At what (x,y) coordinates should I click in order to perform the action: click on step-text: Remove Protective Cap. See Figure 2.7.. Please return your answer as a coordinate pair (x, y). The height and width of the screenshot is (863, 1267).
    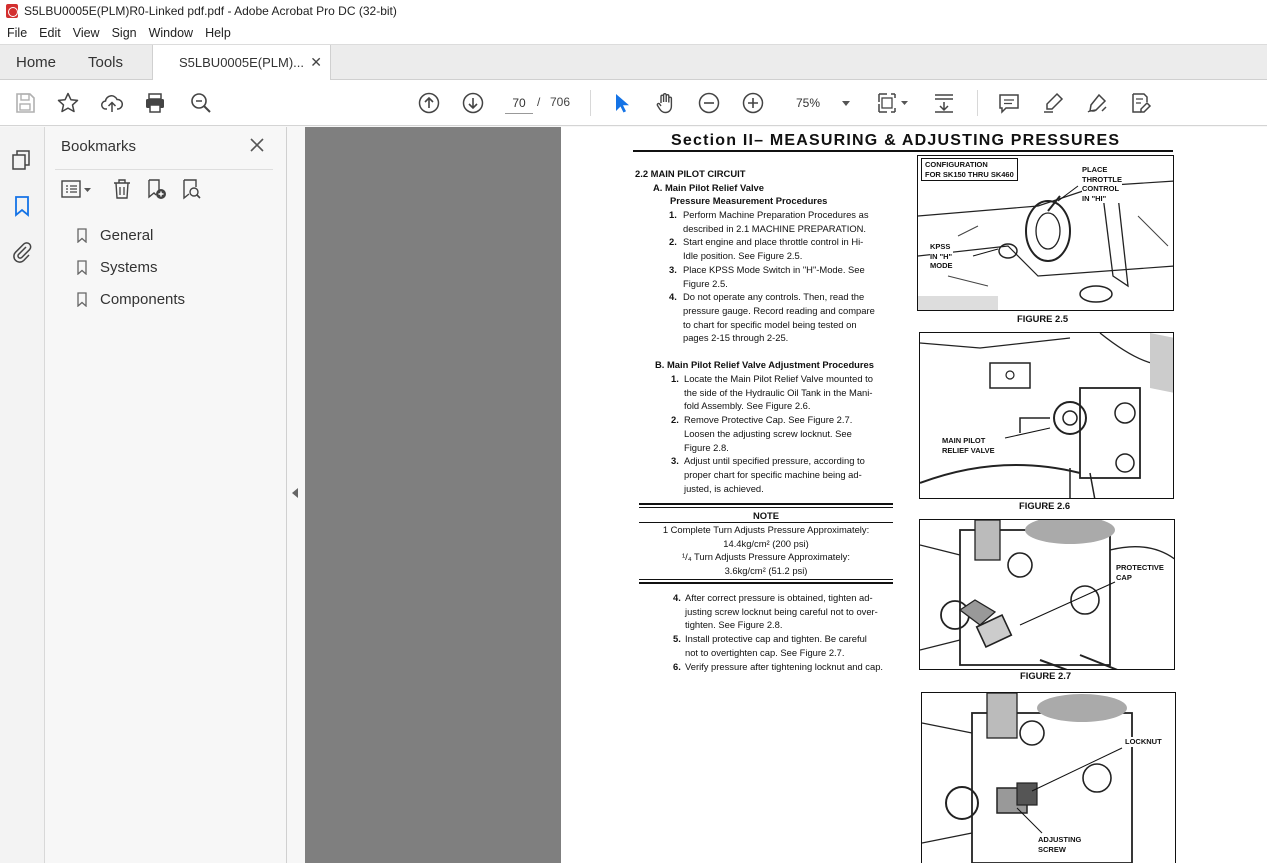
    Looking at the image, I should click on (768, 420).